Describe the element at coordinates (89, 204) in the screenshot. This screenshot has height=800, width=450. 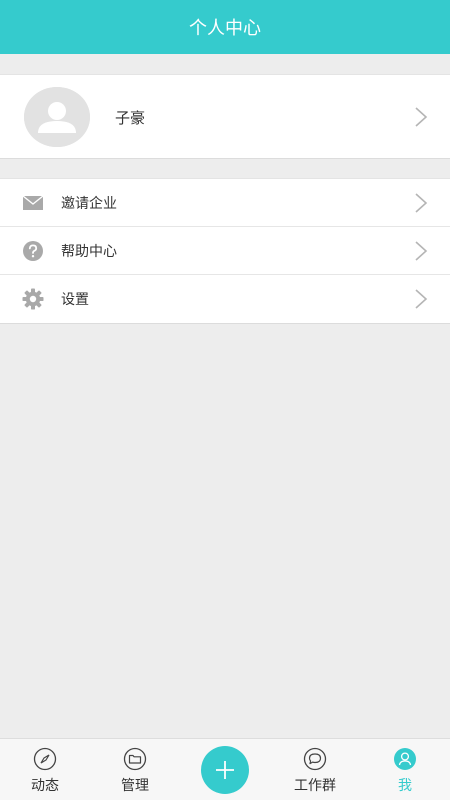
I see `menu-item-label: 邀请企业` at that location.